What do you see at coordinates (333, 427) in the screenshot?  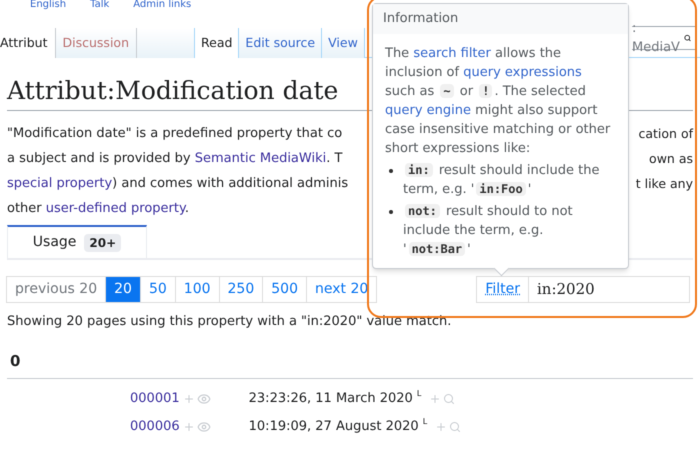 I see `value-text: 10:19:09, 27 August 2020` at bounding box center [333, 427].